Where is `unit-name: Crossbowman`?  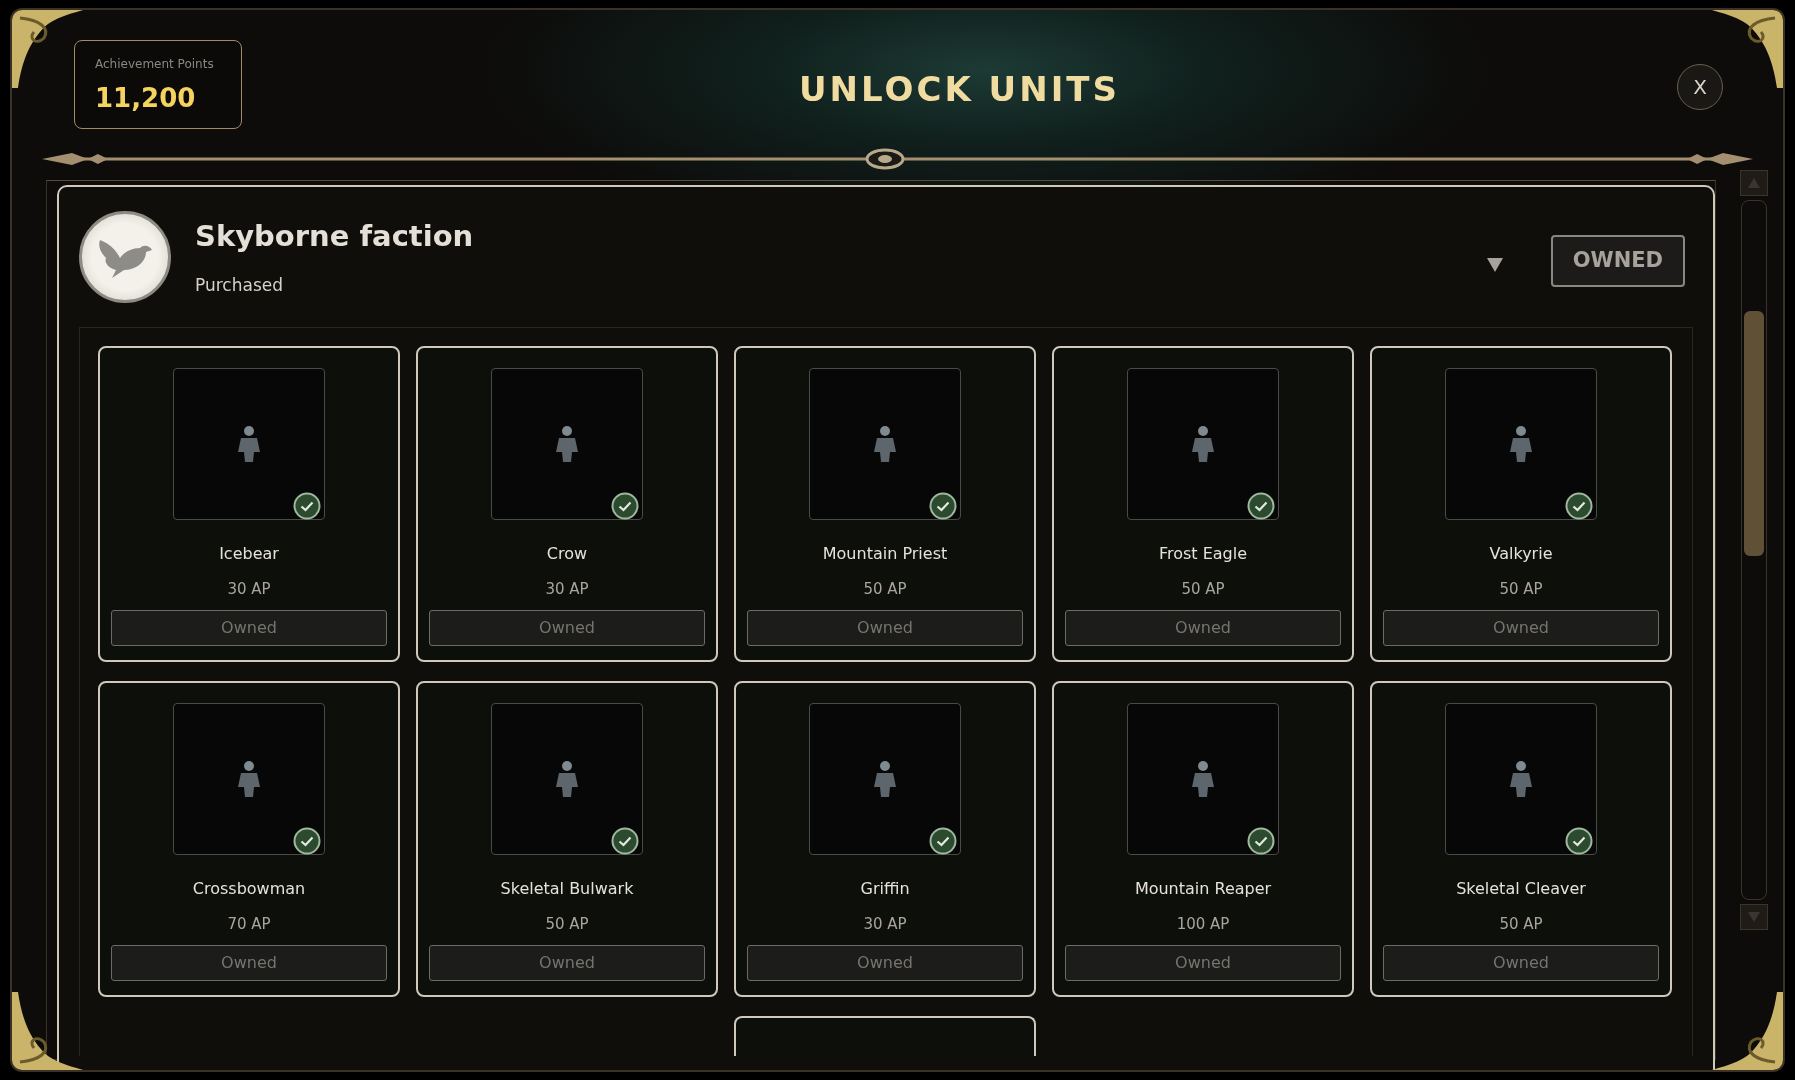
unit-name: Crossbowman is located at coordinates (249, 889).